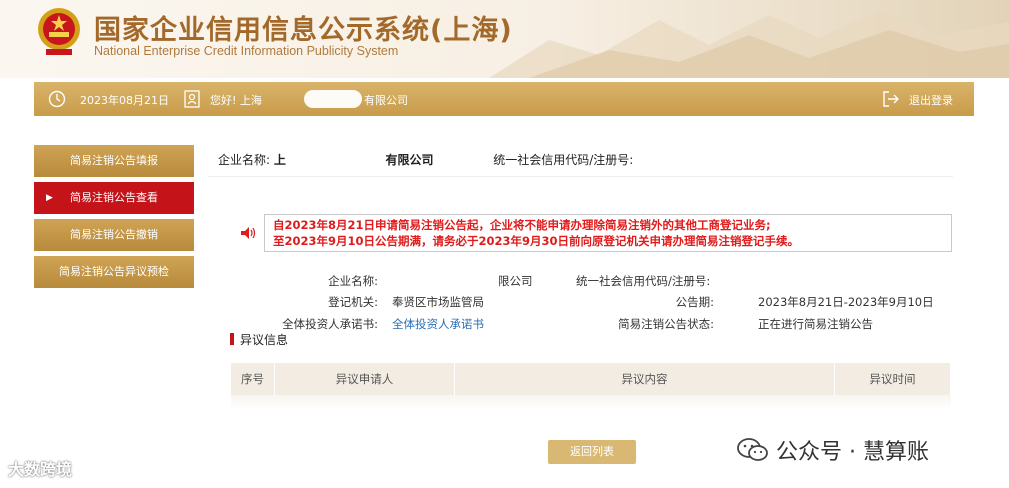 The image size is (1009, 488). Describe the element at coordinates (253, 379) in the screenshot. I see `col-index: 序号` at that location.